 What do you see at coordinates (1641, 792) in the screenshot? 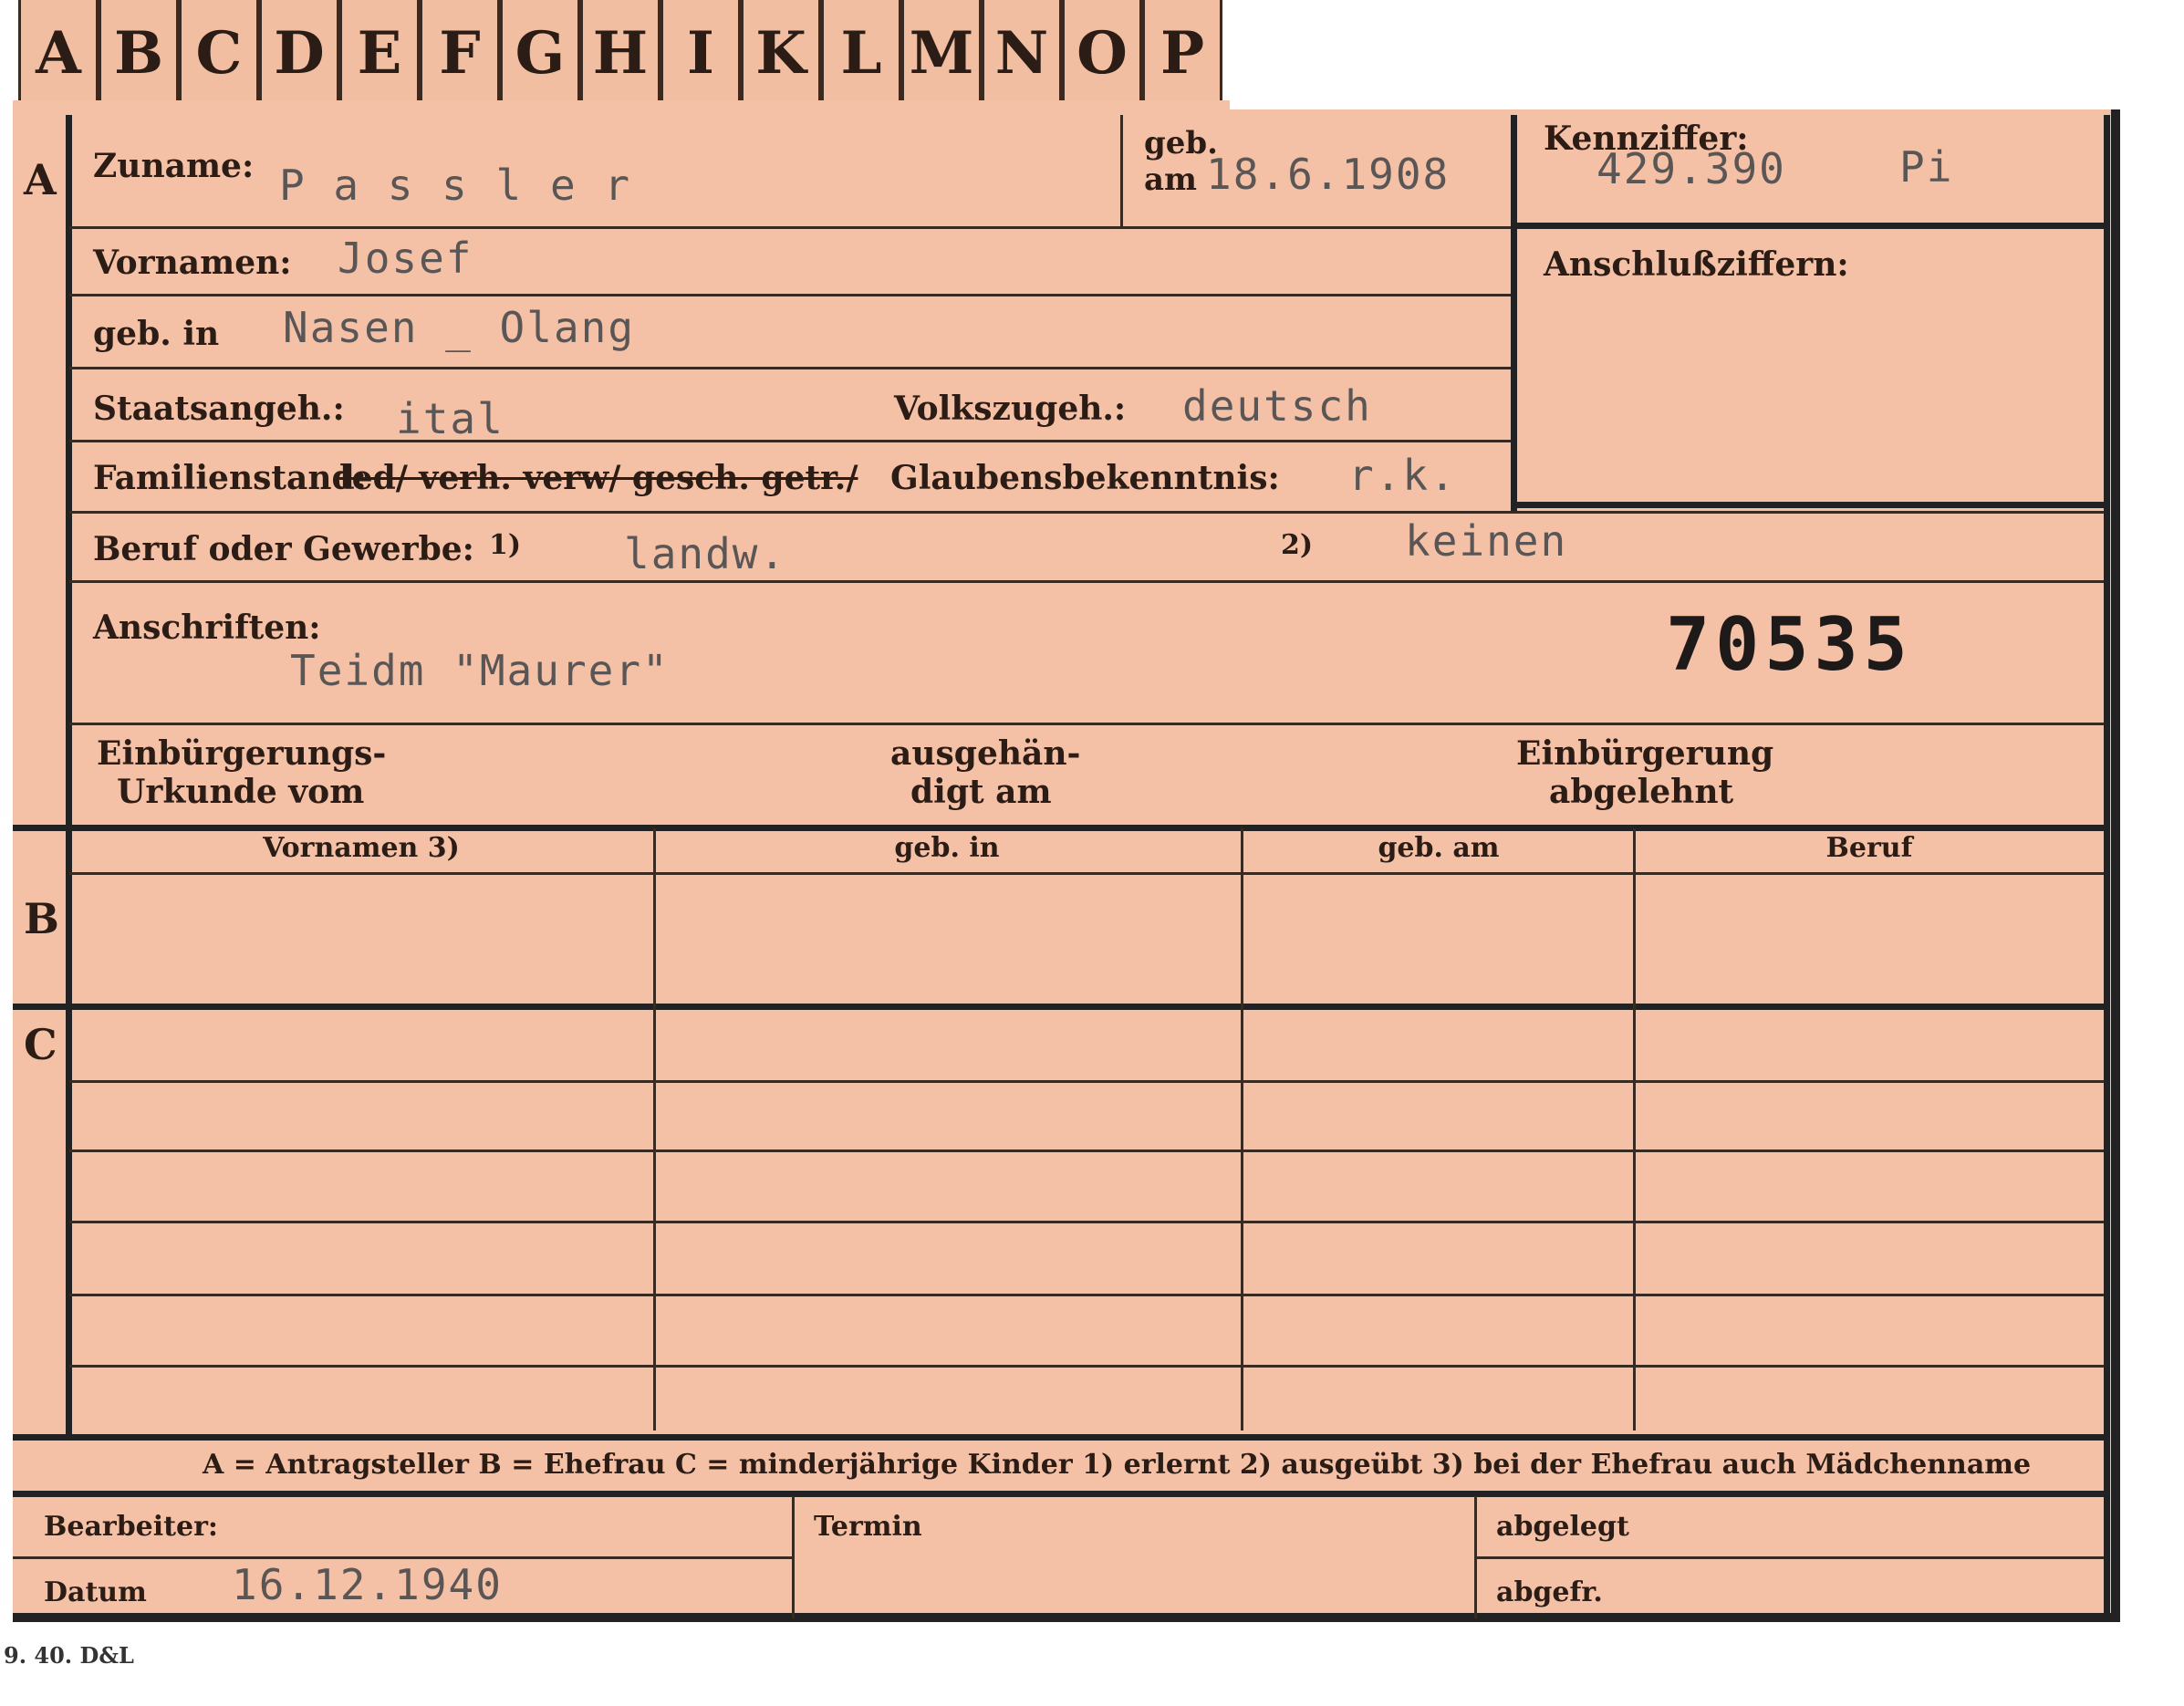
I see `einbuergerung-abgelehnt-label-2: abgelehnt` at bounding box center [1641, 792].